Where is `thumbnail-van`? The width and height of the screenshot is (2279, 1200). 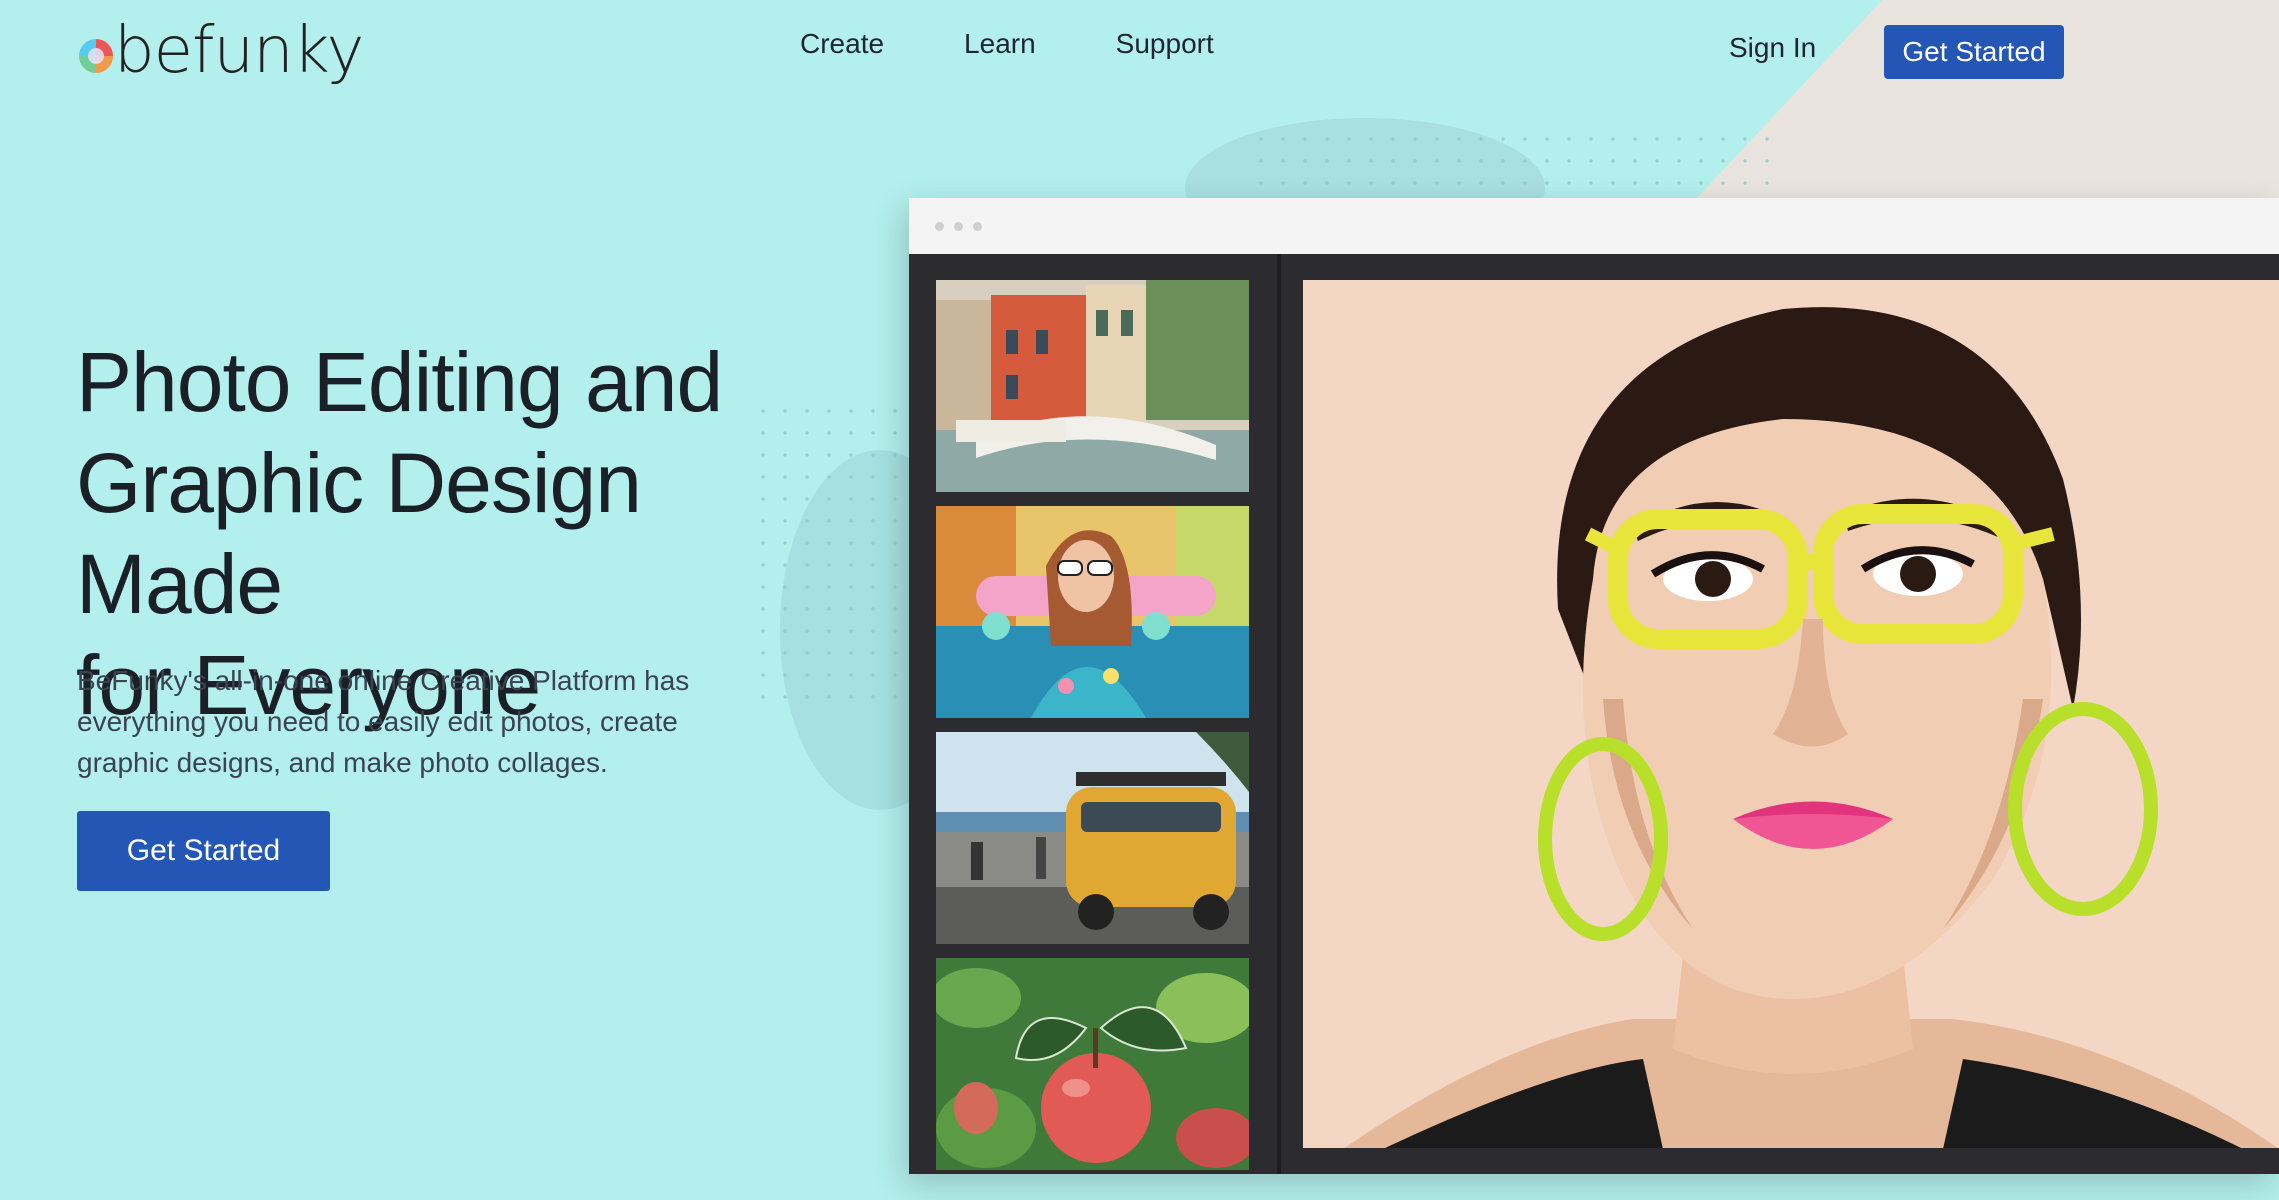
thumbnail-van is located at coordinates (1092, 838).